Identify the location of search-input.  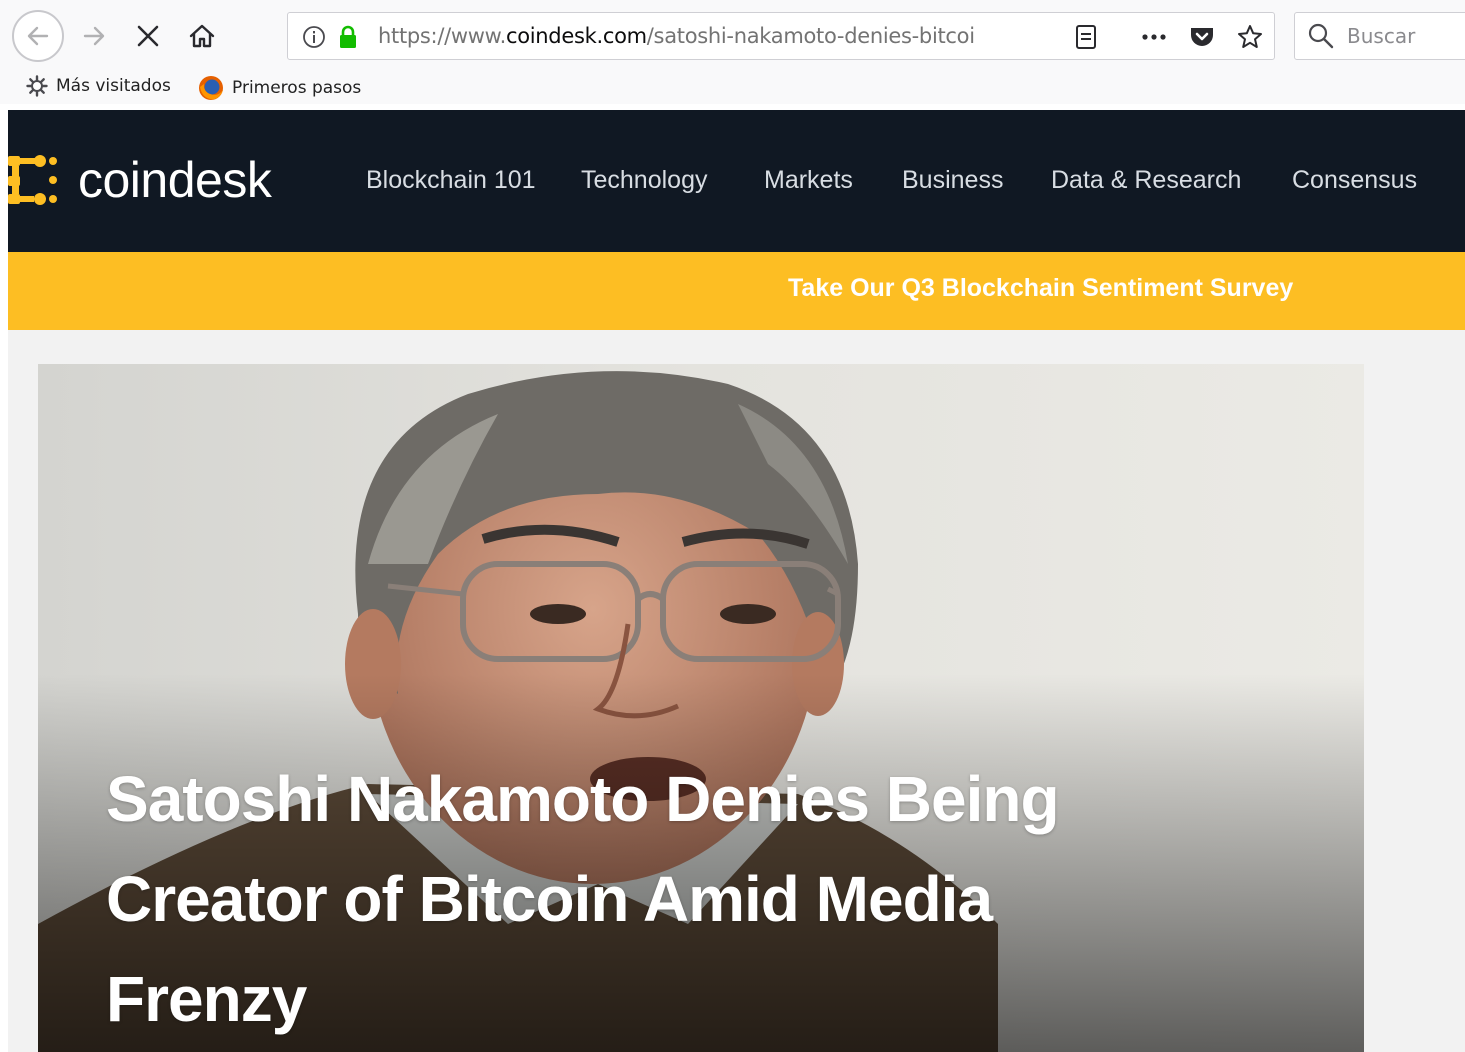
(1405, 36).